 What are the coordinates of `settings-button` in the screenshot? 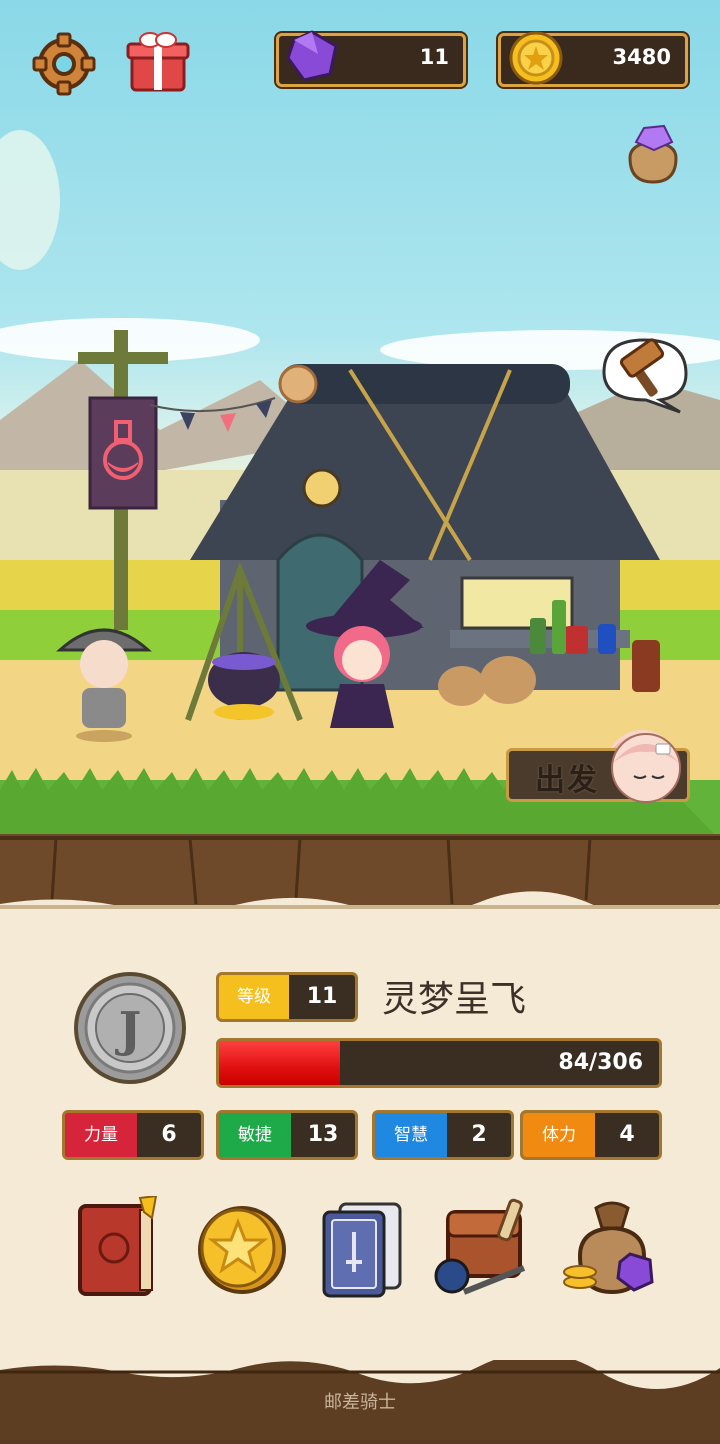 It's located at (64, 64).